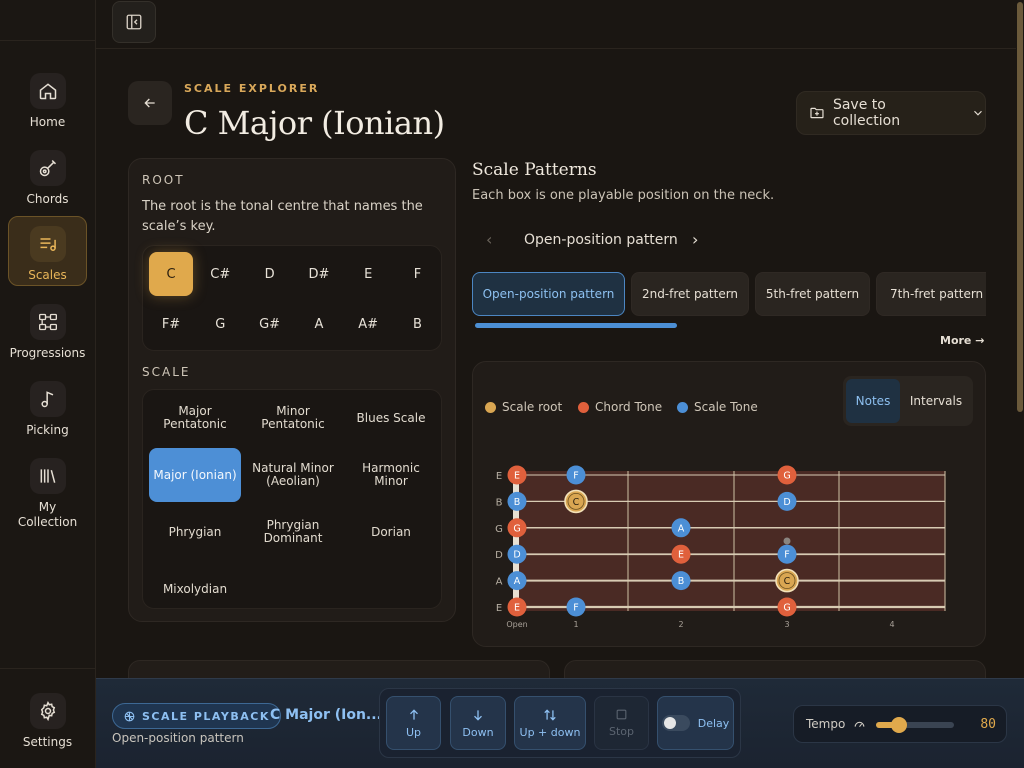 The image size is (1024, 768). What do you see at coordinates (47, 275) in the screenshot?
I see `sidebar-item-label: Scales` at bounding box center [47, 275].